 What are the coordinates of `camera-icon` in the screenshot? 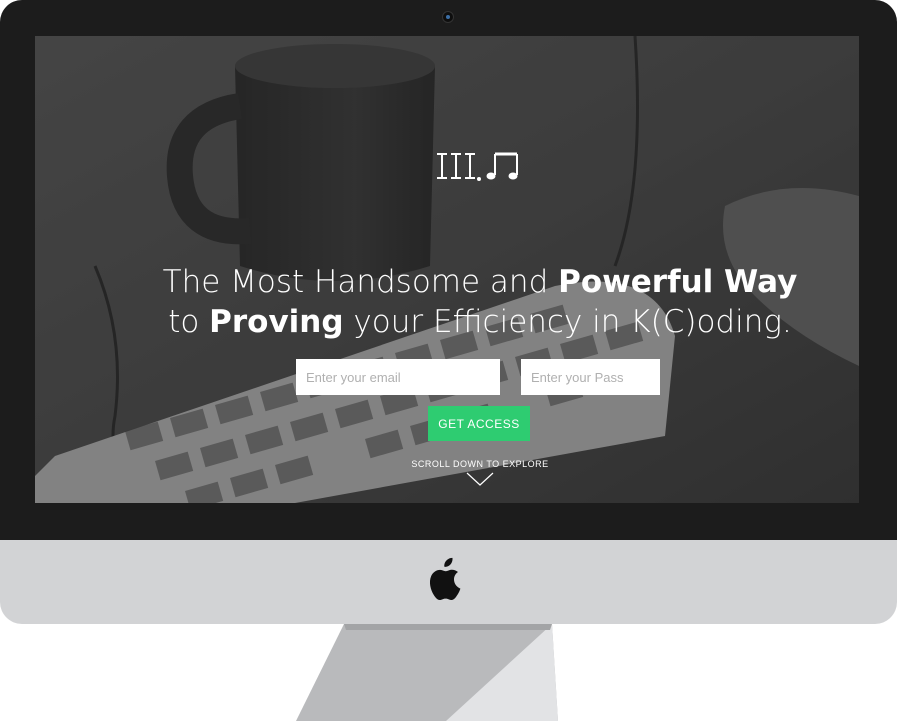 It's located at (448, 17).